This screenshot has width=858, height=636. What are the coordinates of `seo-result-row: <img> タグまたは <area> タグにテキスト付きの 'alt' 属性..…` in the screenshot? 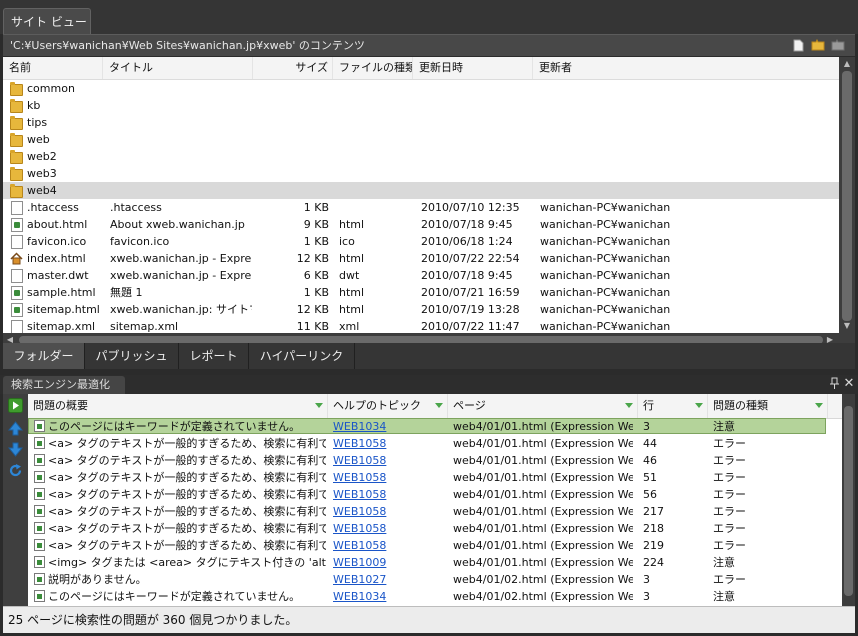 It's located at (435, 562).